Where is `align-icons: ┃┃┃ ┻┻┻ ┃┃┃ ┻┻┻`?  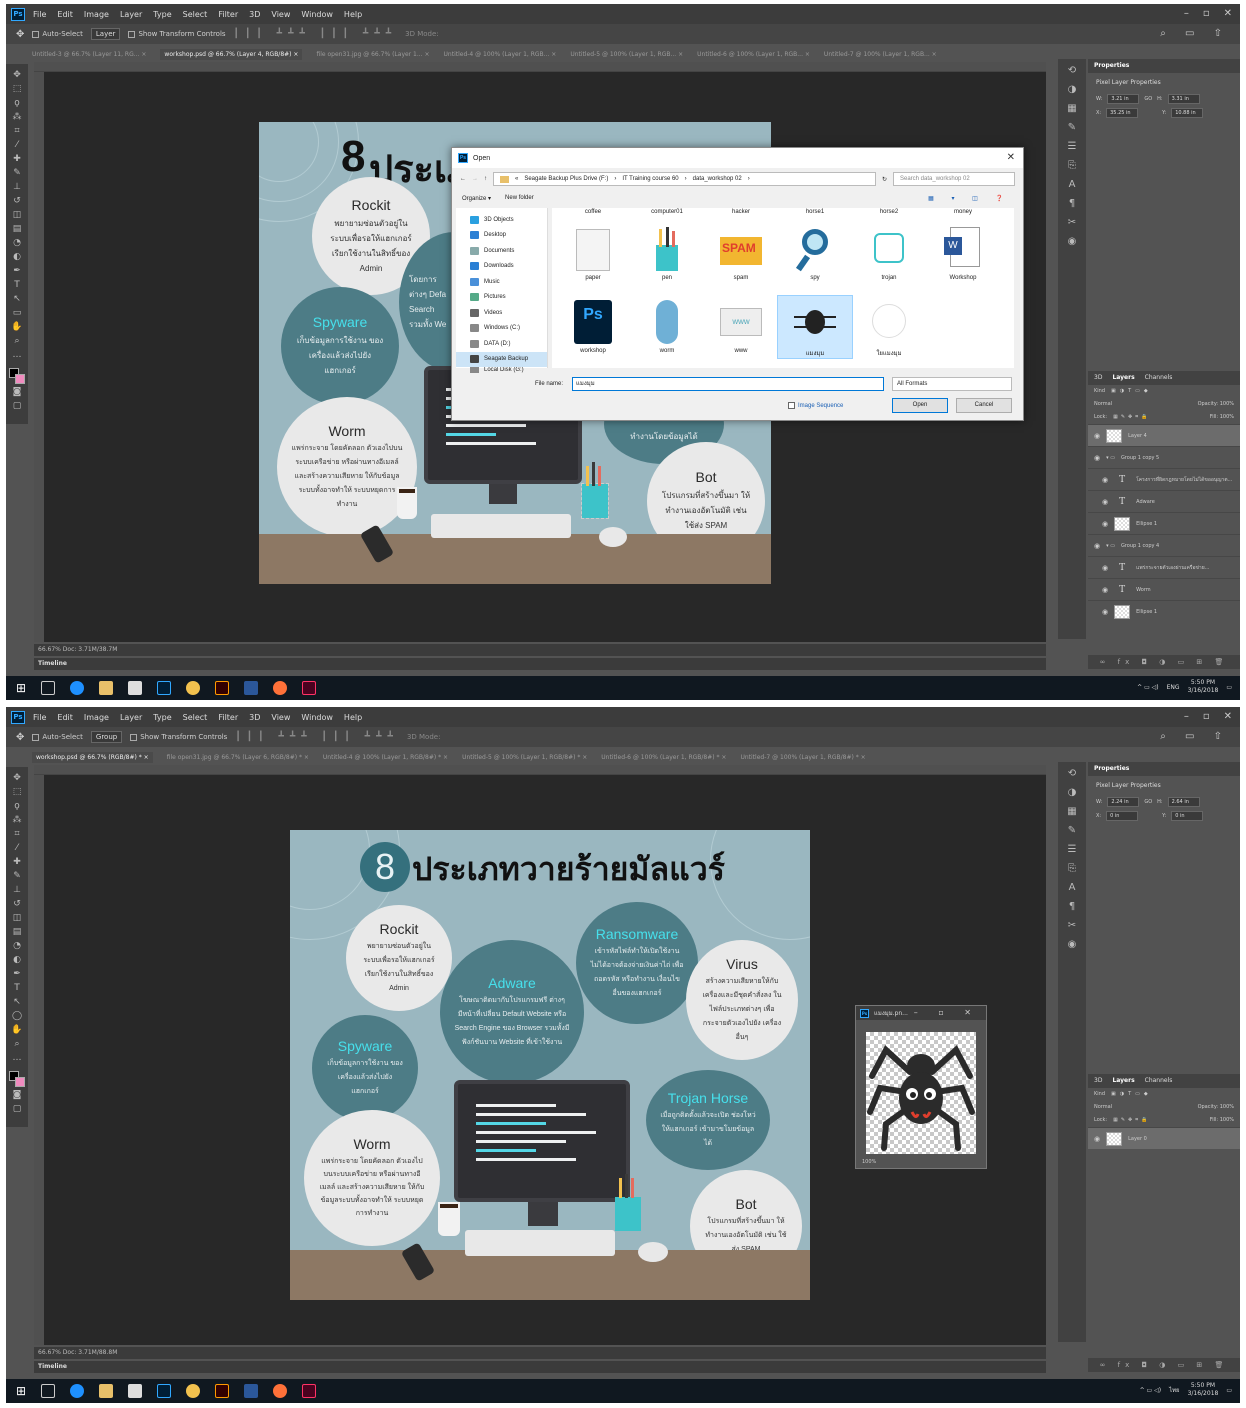
align-icons: ┃┃┃ ┻┻┻ ┃┃┃ ┻┻┻ is located at coordinates (316, 34).